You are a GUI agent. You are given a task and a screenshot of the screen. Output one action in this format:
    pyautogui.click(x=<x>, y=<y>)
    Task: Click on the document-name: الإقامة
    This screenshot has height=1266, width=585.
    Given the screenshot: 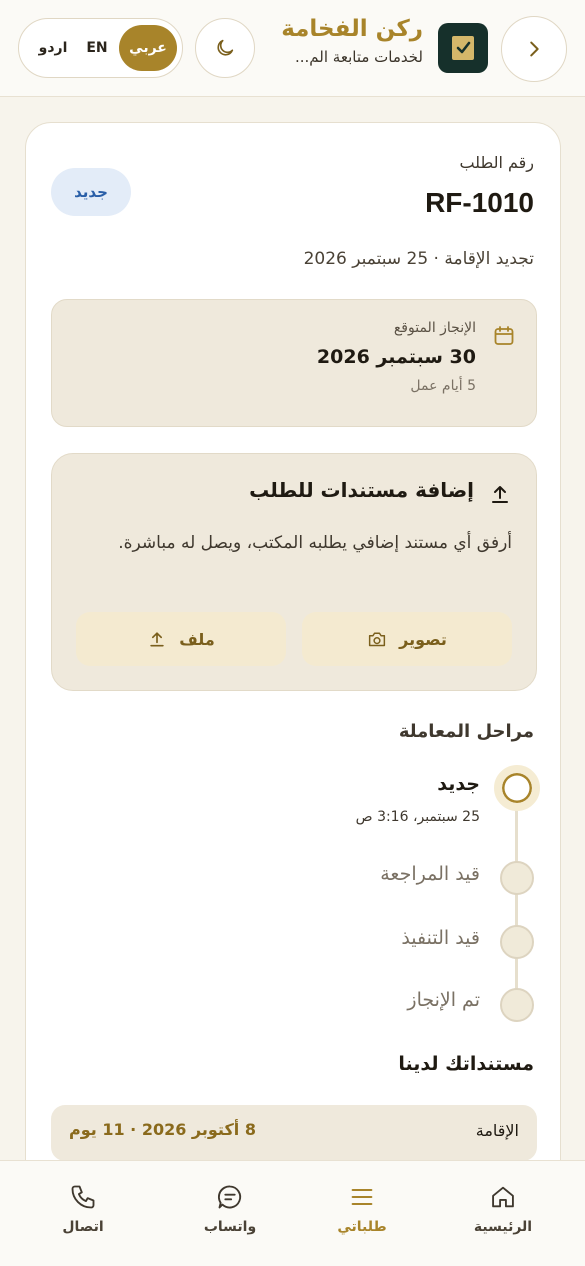 What is the action you would take?
    pyautogui.click(x=497, y=1130)
    